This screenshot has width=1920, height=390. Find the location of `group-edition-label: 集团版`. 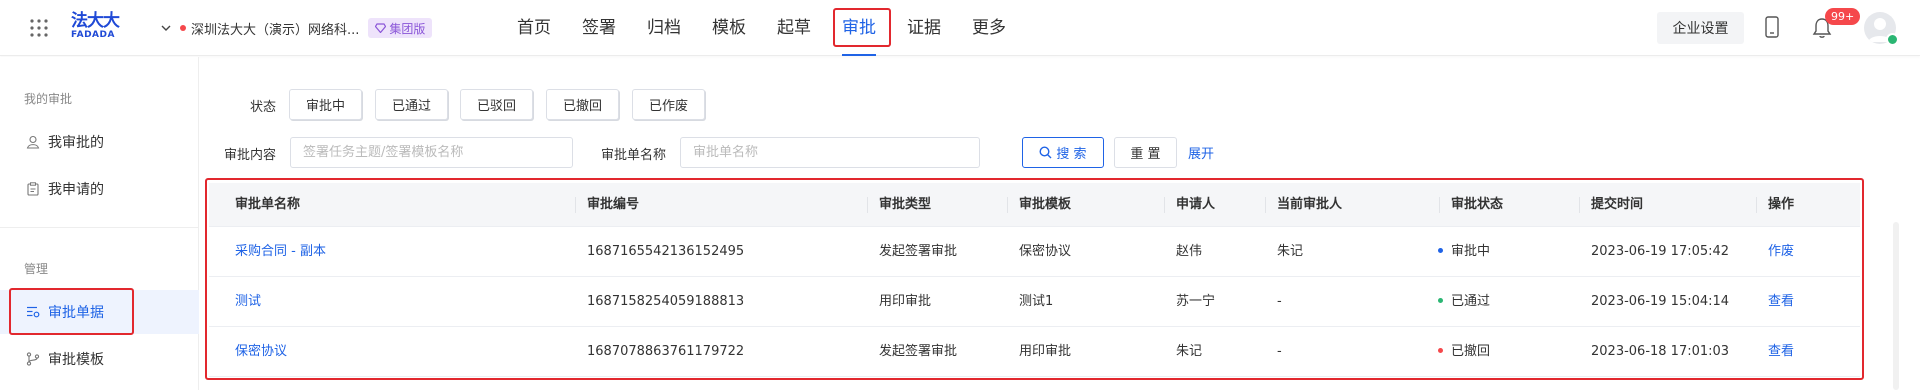

group-edition-label: 集团版 is located at coordinates (407, 28).